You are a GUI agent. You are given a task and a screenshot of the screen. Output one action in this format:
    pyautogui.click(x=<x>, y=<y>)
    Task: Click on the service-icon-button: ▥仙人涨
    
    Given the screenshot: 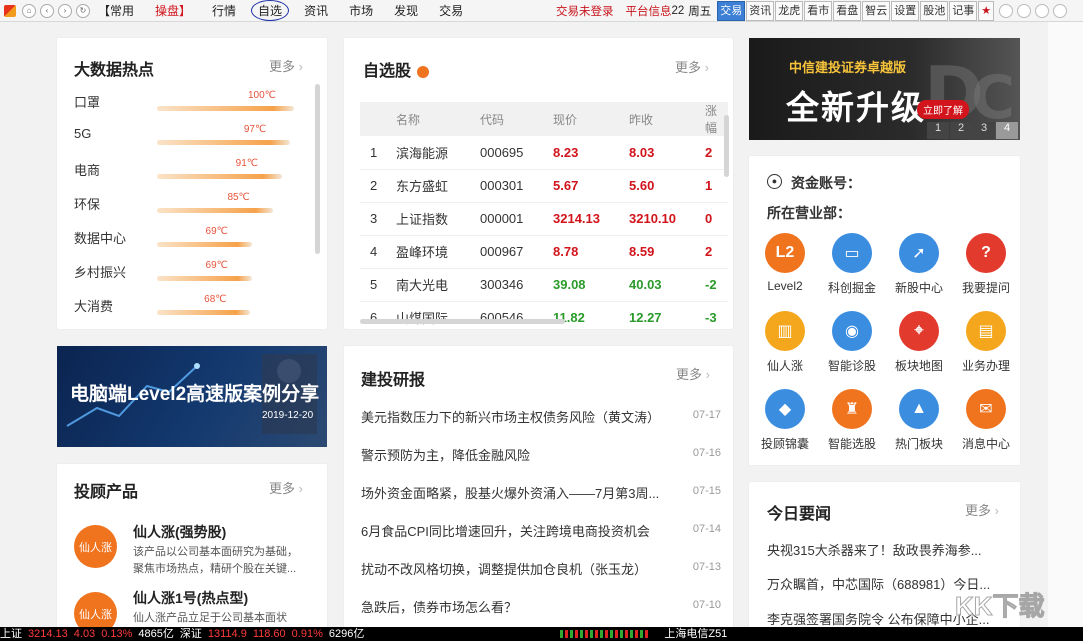 What is the action you would take?
    pyautogui.click(x=785, y=342)
    